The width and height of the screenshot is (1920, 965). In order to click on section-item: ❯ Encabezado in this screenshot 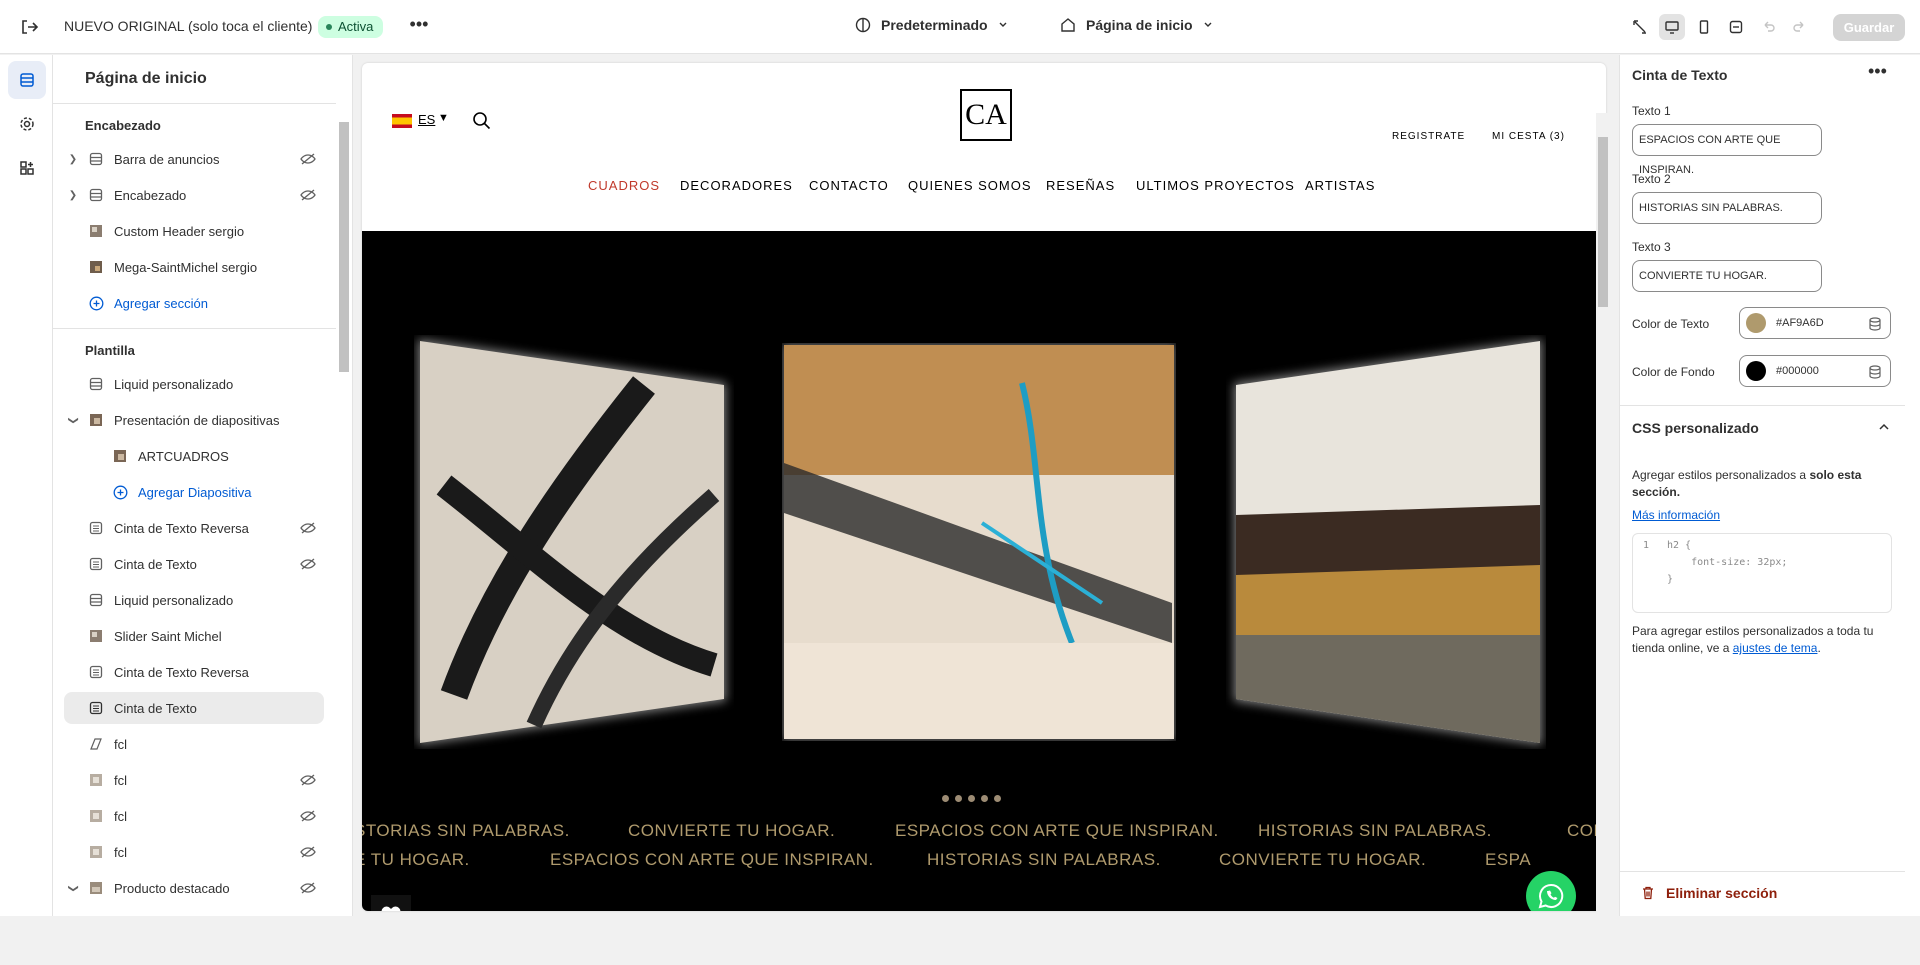, I will do `click(194, 195)`.